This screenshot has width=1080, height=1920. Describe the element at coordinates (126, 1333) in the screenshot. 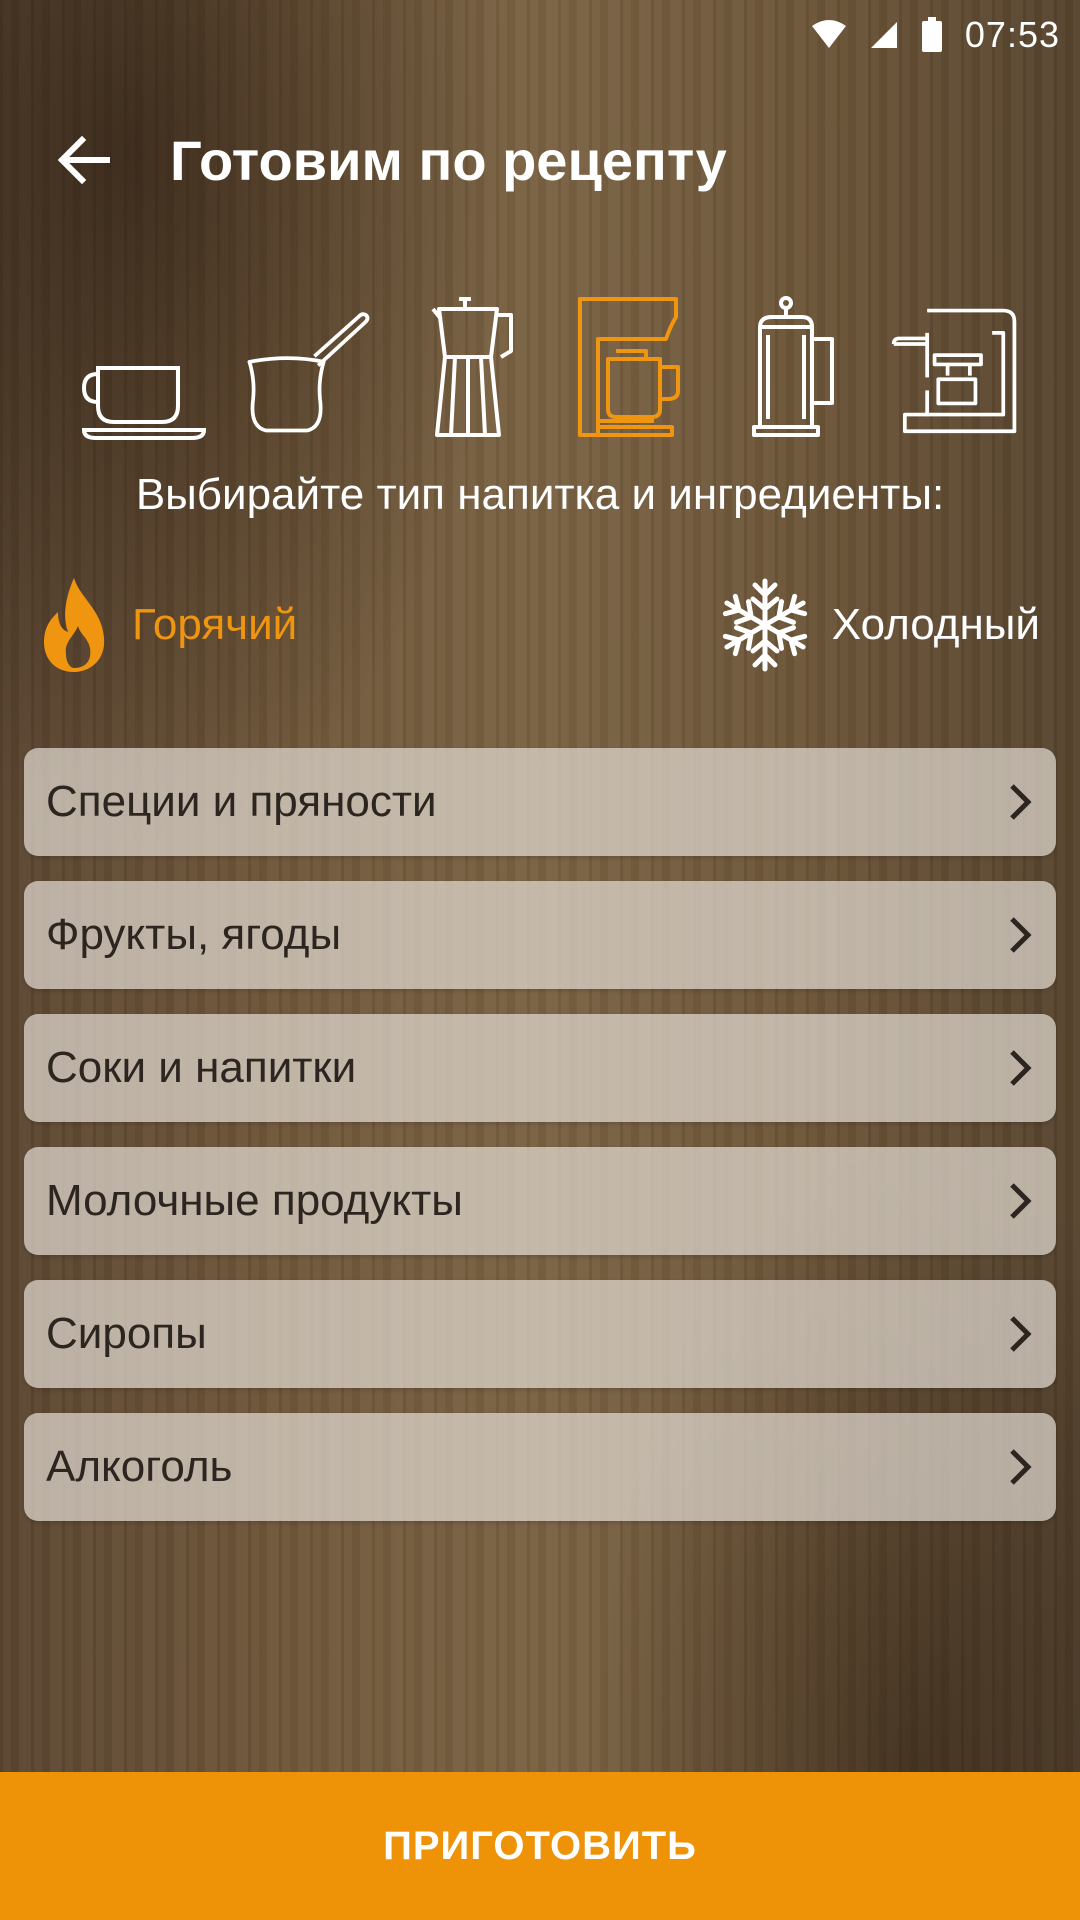

I see `category-label: Сиропы` at that location.